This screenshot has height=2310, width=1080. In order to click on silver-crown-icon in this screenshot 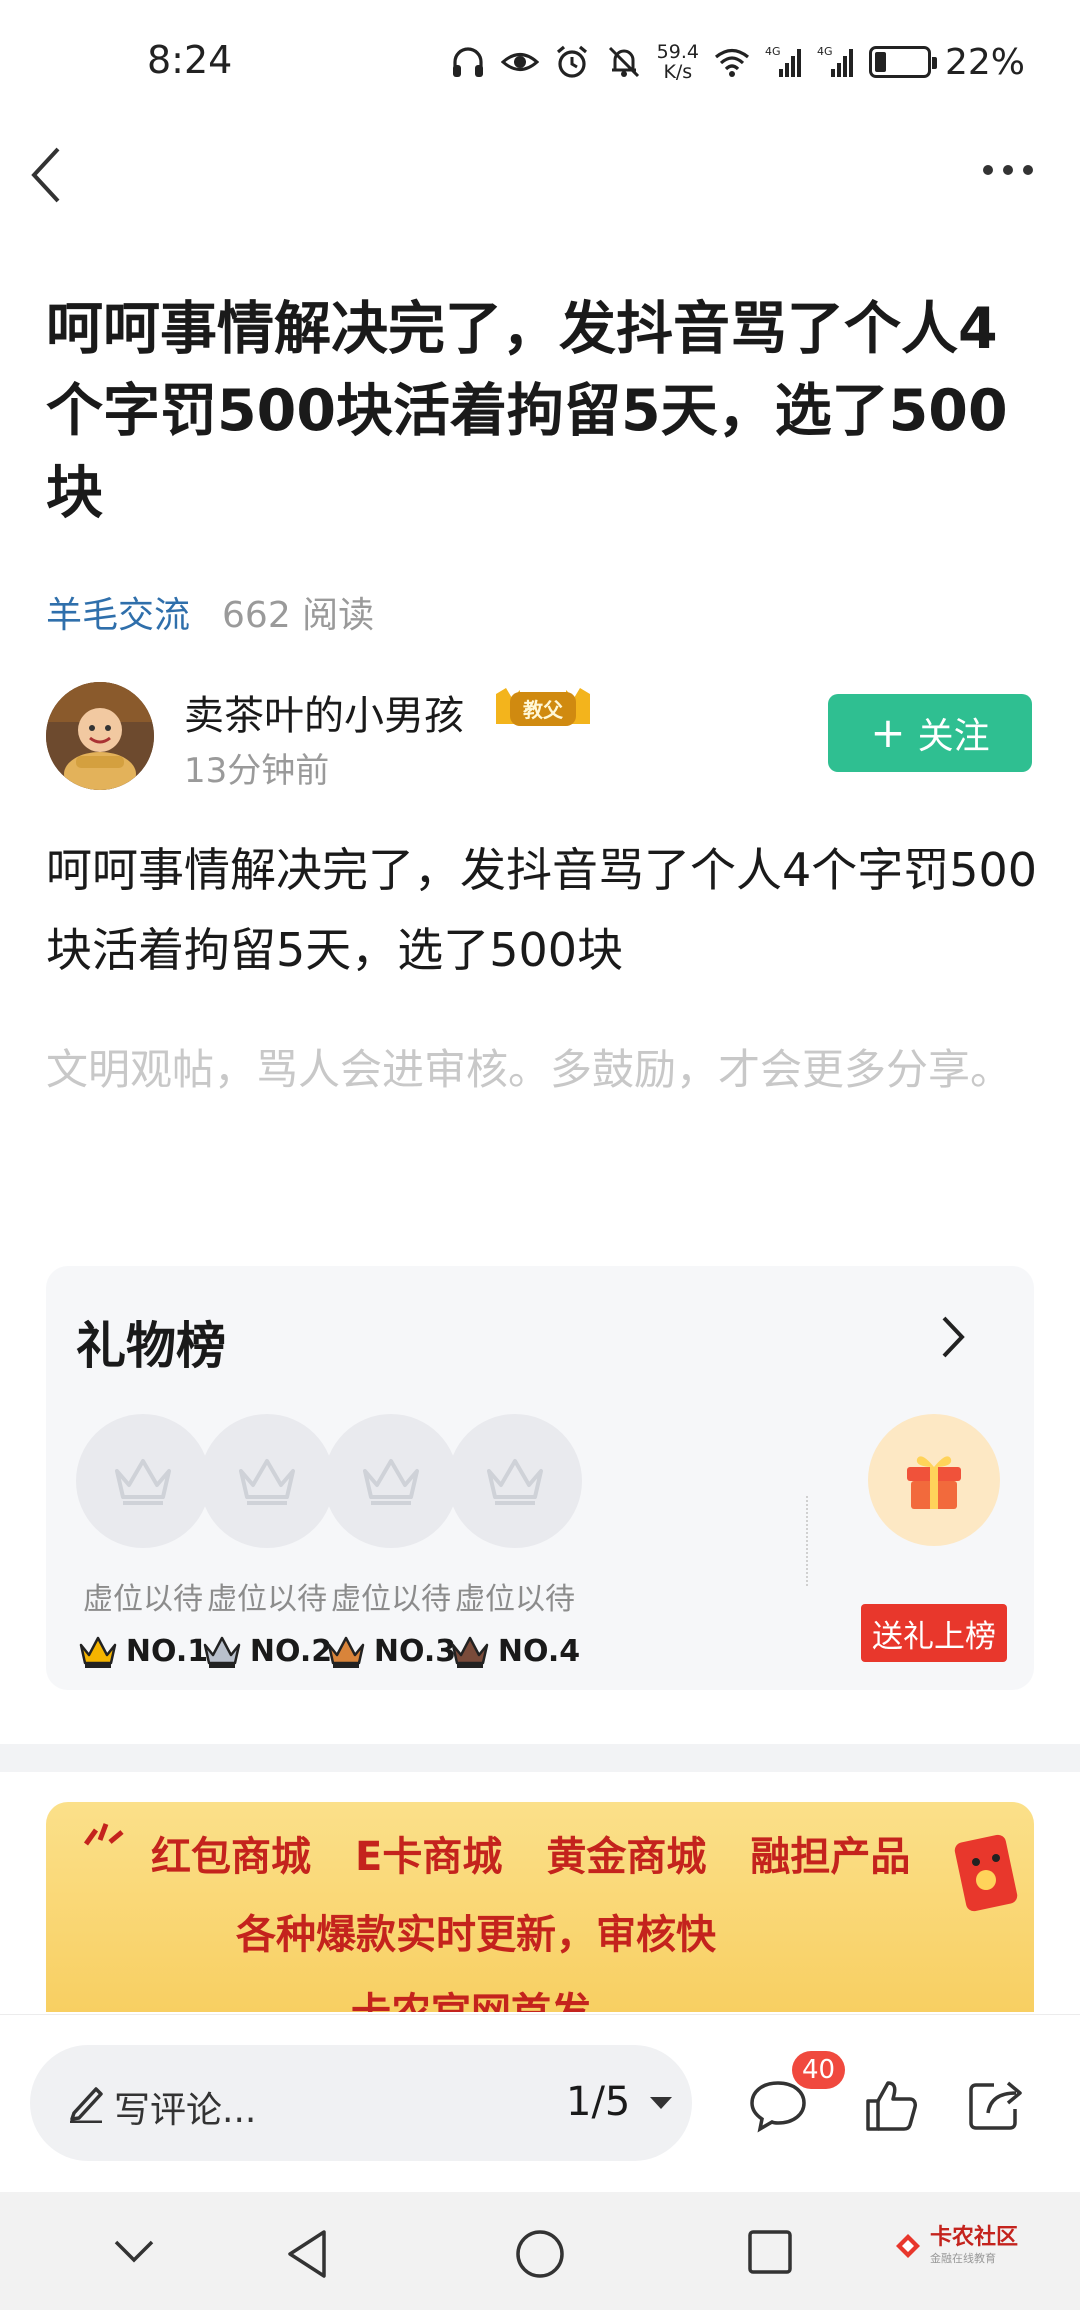, I will do `click(222, 1652)`.